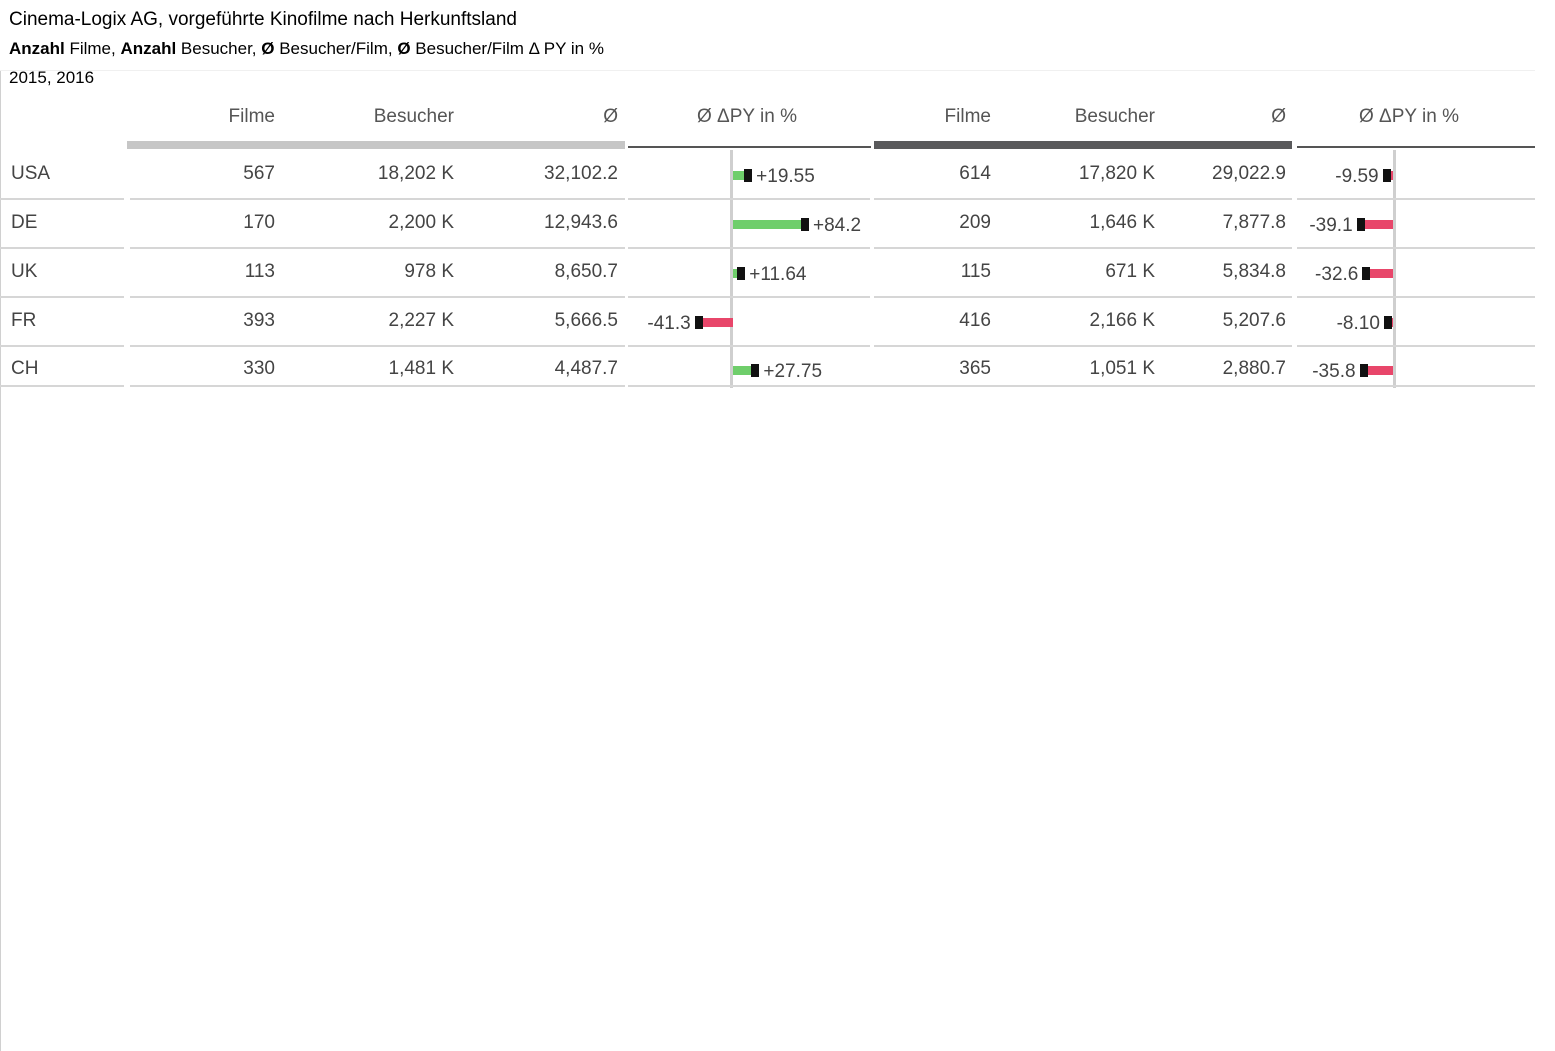 Image resolution: width=1555 pixels, height=1051 pixels. What do you see at coordinates (1254, 320) in the screenshot?
I see `cell-avg-2016: 5,207.6` at bounding box center [1254, 320].